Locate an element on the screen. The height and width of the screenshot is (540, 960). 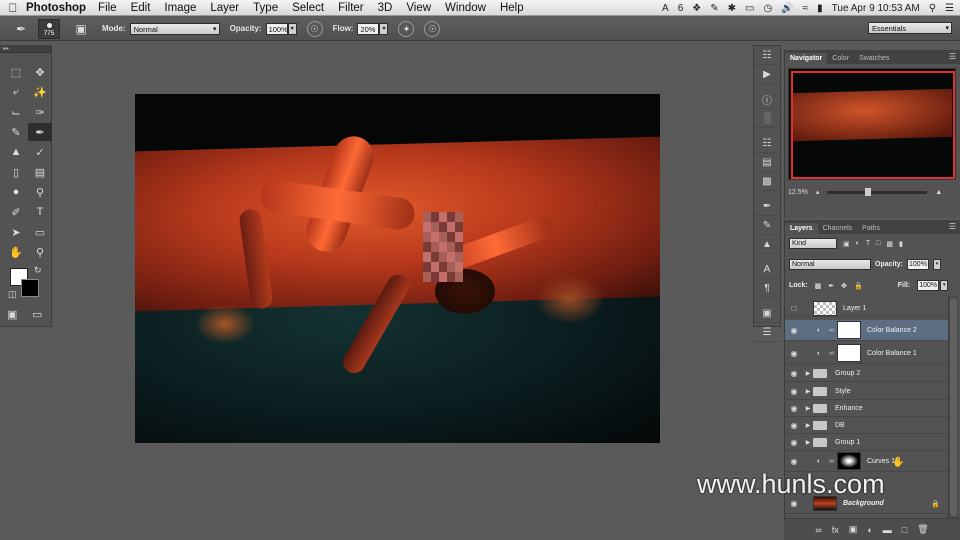
menu-file: File is located at coordinates (107, 8).